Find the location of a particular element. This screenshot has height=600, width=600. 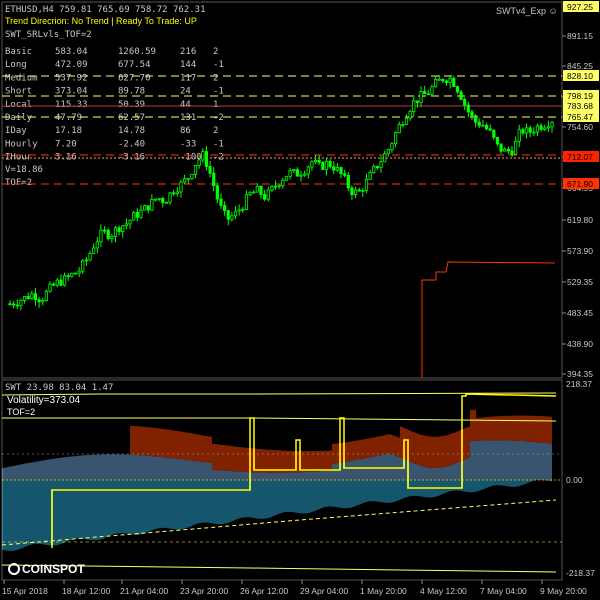

price-tick-label: 754.60 is located at coordinates (580, 127).